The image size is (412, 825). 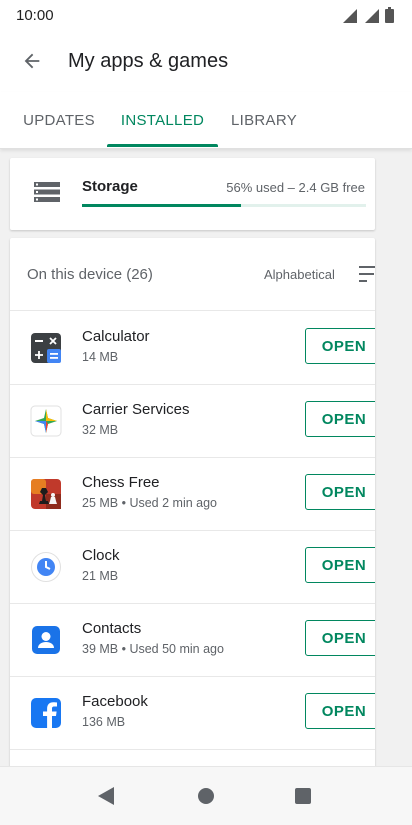 I want to click on app-name: Facebook, so click(x=115, y=701).